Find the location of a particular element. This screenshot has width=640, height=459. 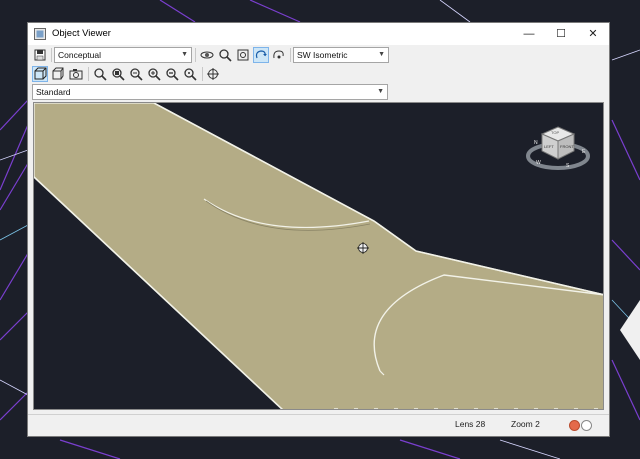

status-toggle is located at coordinates (581, 425).